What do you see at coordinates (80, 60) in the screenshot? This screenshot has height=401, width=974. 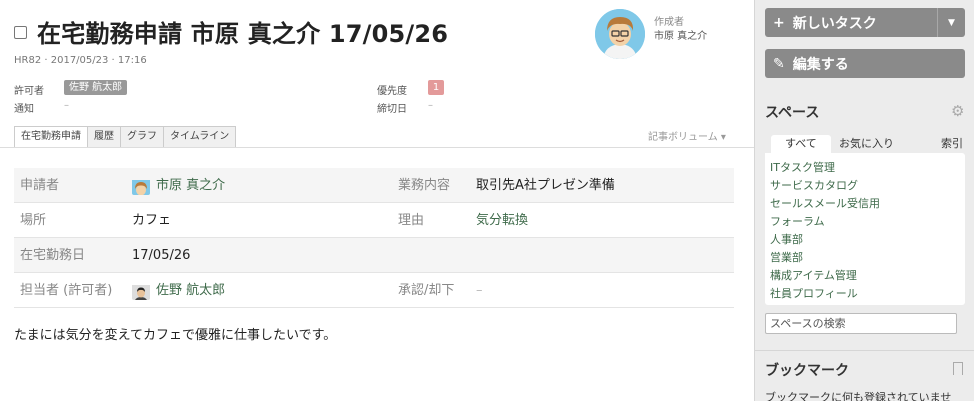 I see `task-subtitle: HR82 · 2017/05/23 · 17:16` at bounding box center [80, 60].